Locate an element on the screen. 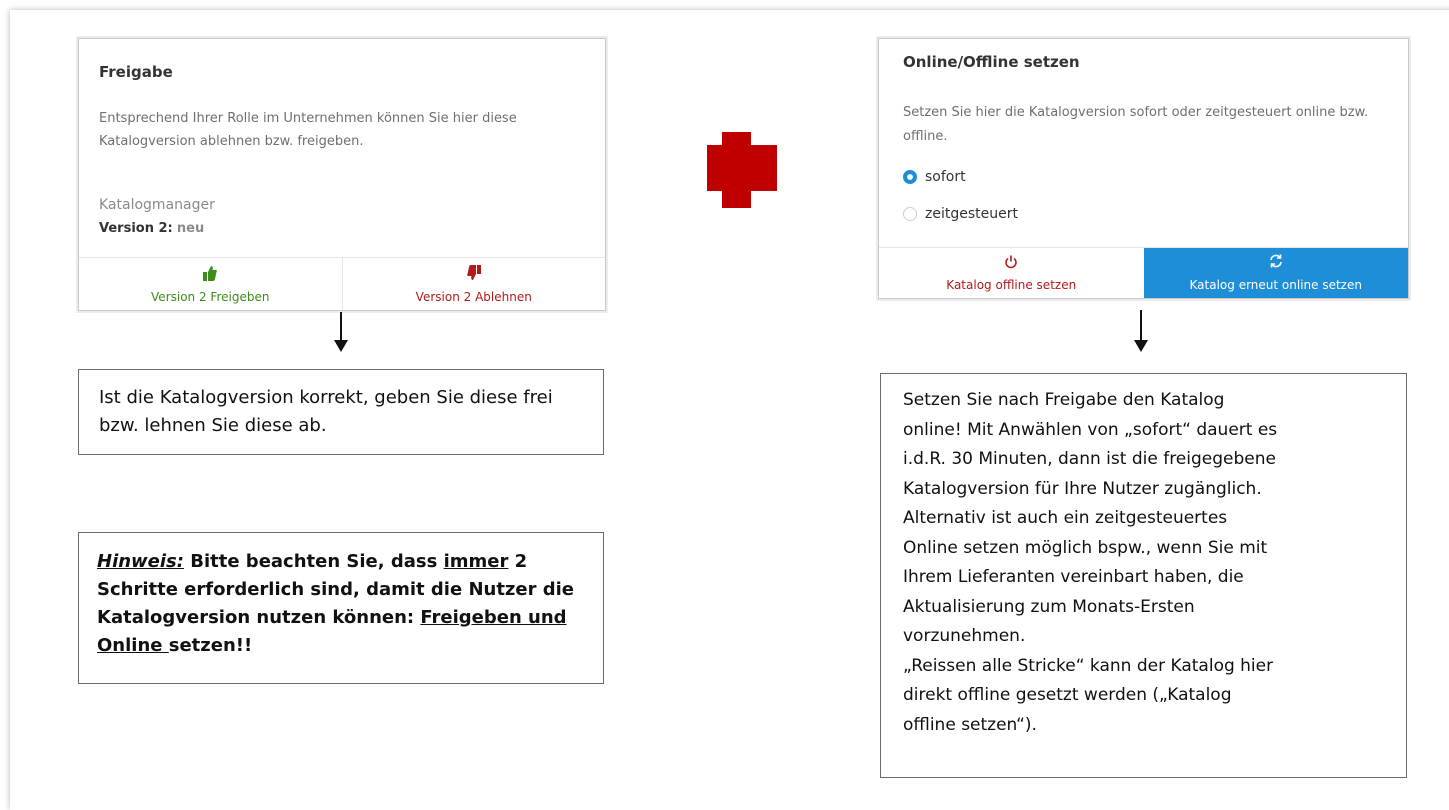 This screenshot has height=810, width=1449. radio-selected-icon is located at coordinates (910, 177).